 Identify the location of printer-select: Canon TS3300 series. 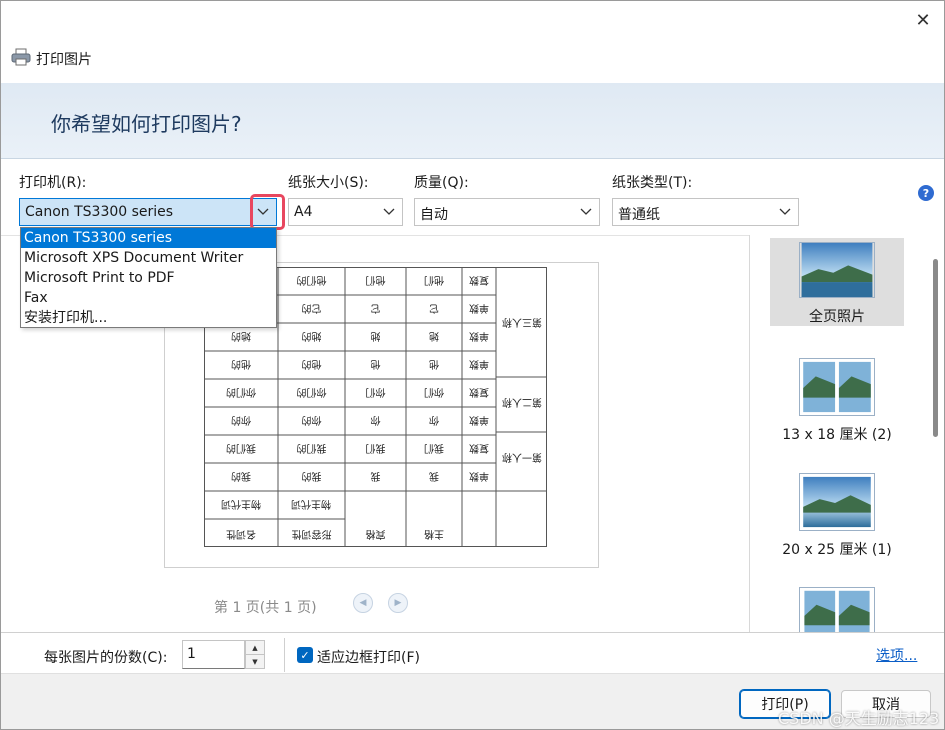
(148, 212).